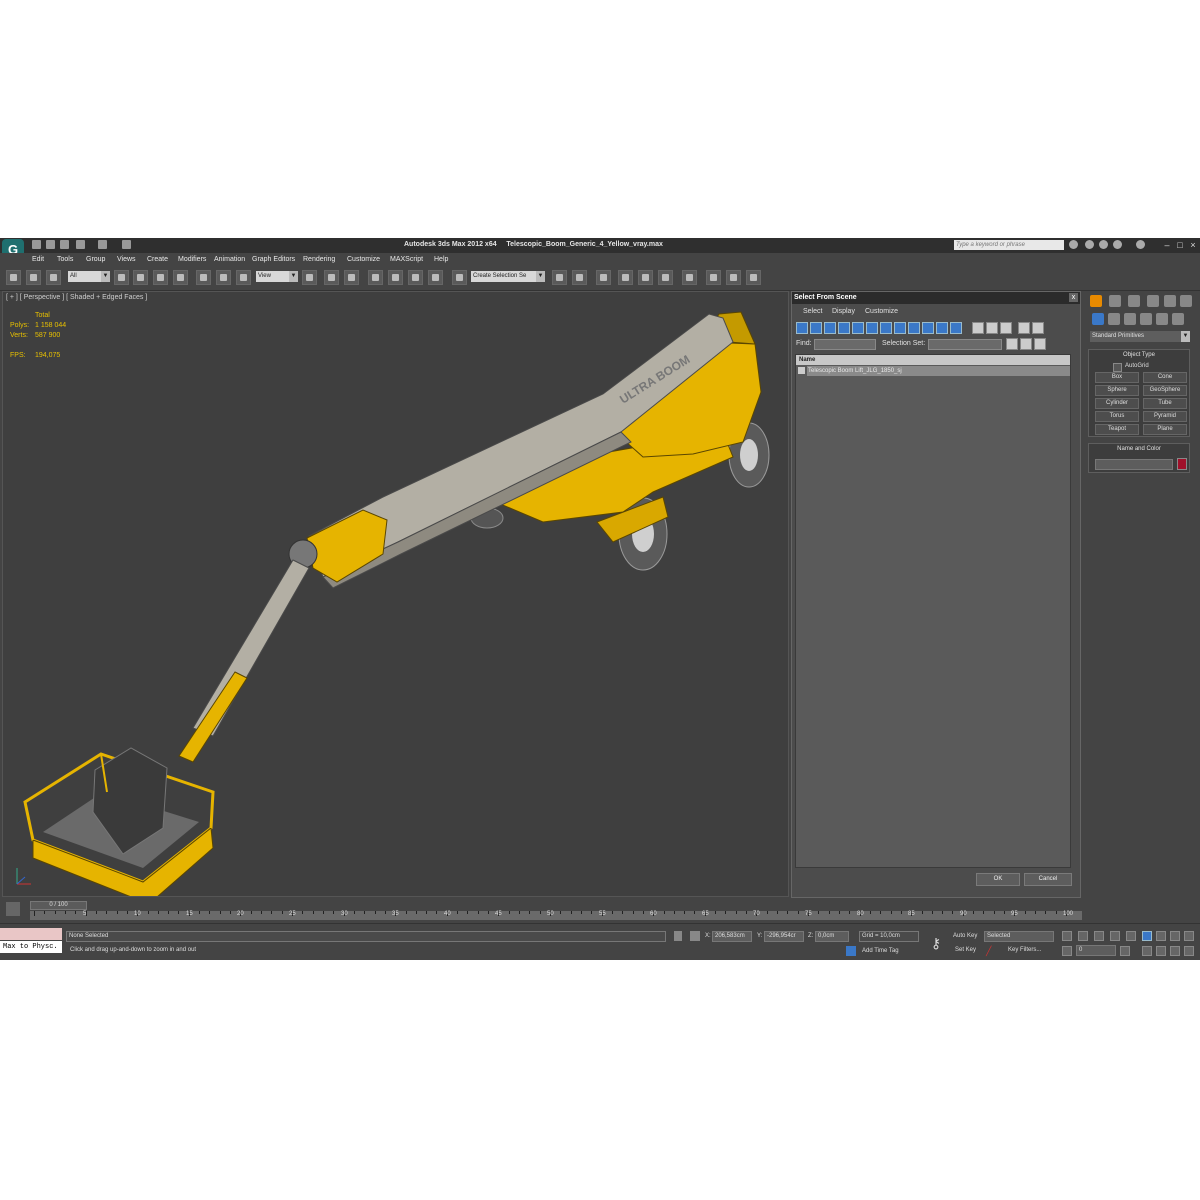  What do you see at coordinates (1147, 936) in the screenshot?
I see `zoom-icon` at bounding box center [1147, 936].